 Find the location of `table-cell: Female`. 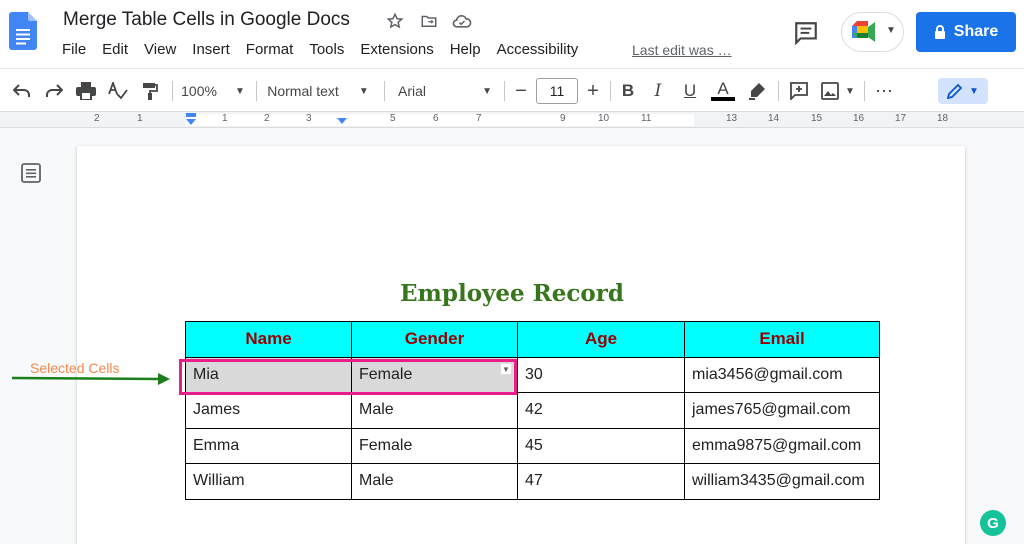

table-cell: Female is located at coordinates (434, 445).